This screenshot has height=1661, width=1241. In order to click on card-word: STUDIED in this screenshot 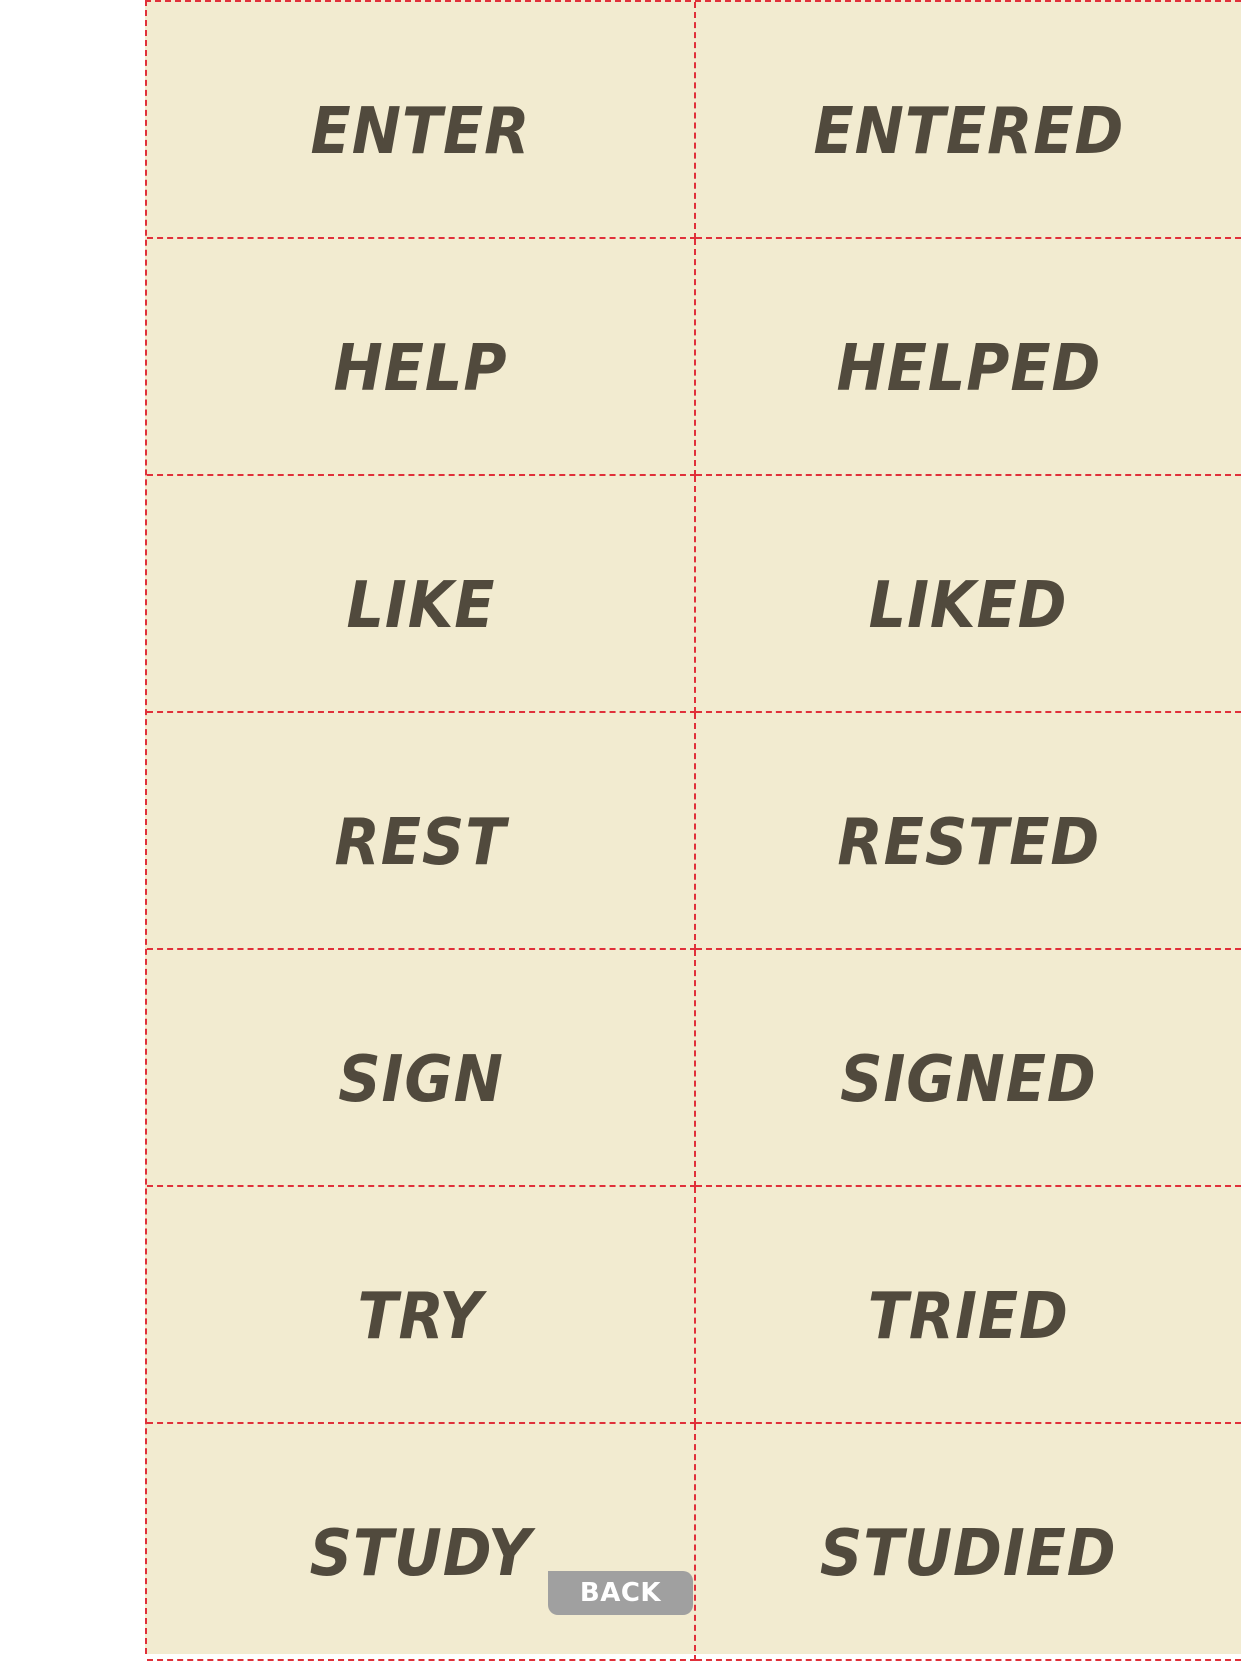, I will do `click(968, 1553)`.